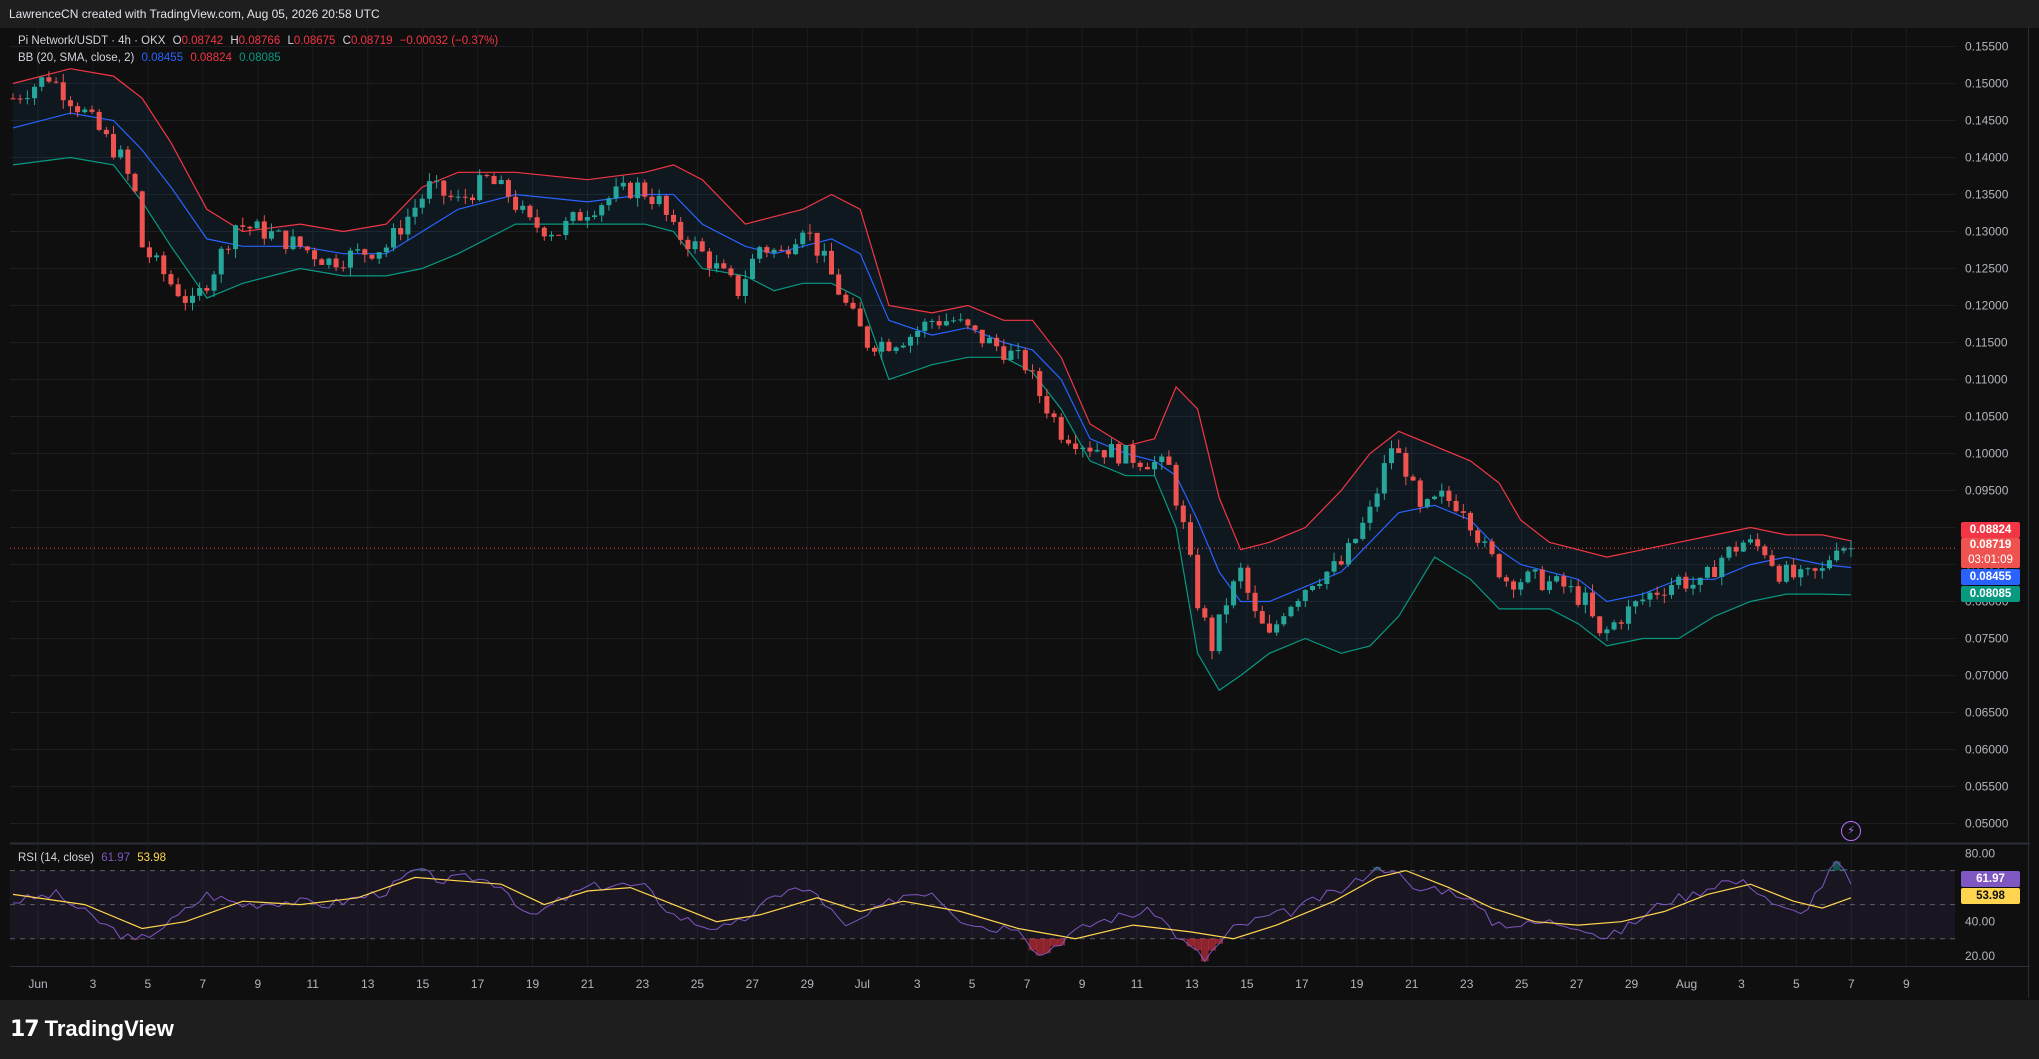 The width and height of the screenshot is (2039, 1059). What do you see at coordinates (1990, 530) in the screenshot?
I see `bb-upper-tag: 0.08824` at bounding box center [1990, 530].